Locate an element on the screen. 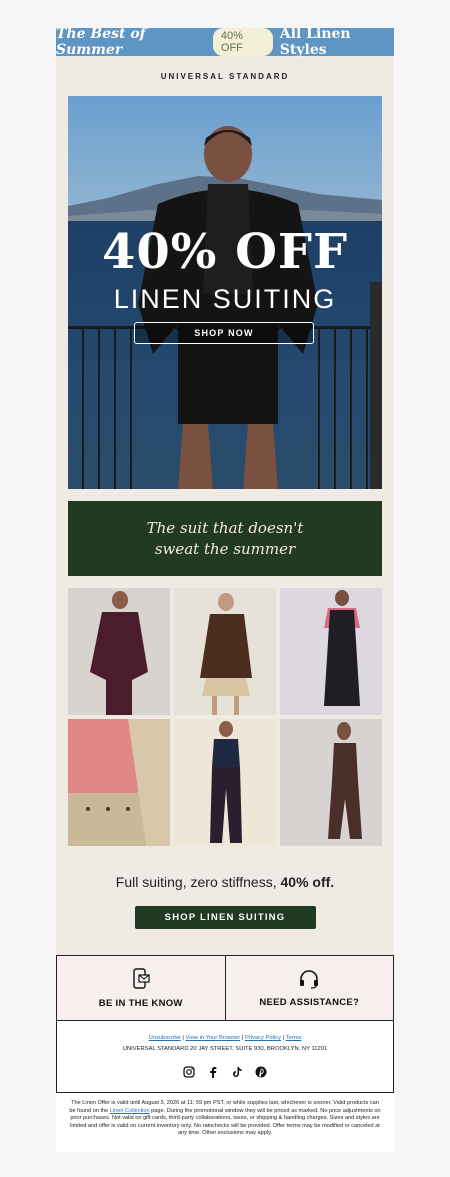 The image size is (450, 1177). tiktok-icon is located at coordinates (237, 1072).